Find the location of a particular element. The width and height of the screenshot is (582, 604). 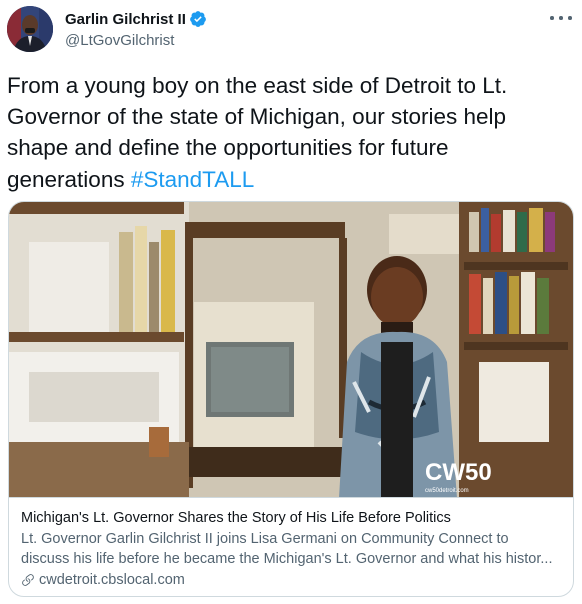

card-domain-text: cwdetroit.cbslocal.com is located at coordinates (112, 580).